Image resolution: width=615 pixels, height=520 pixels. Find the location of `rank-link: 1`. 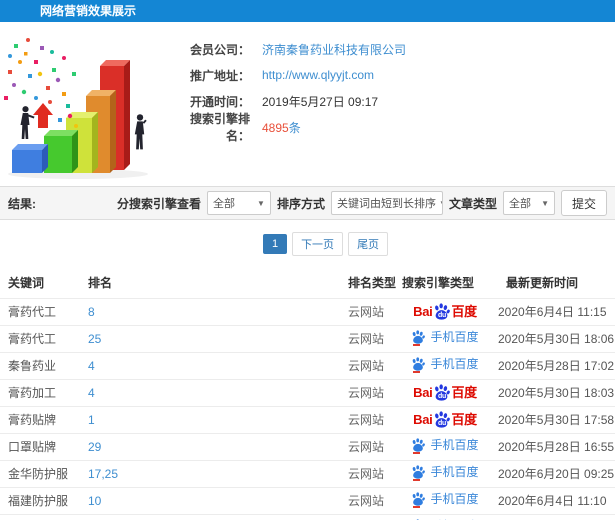

rank-link: 1 is located at coordinates (211, 419).